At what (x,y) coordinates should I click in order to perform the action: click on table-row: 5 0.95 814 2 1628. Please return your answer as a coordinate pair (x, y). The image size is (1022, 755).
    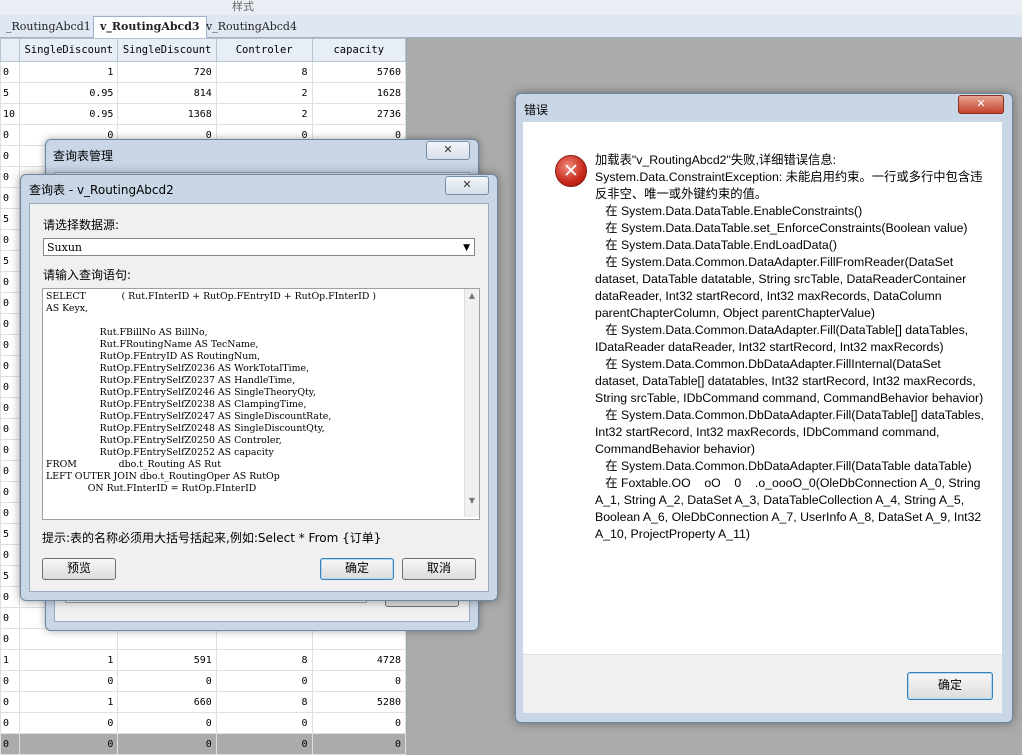
    Looking at the image, I should click on (203, 93).